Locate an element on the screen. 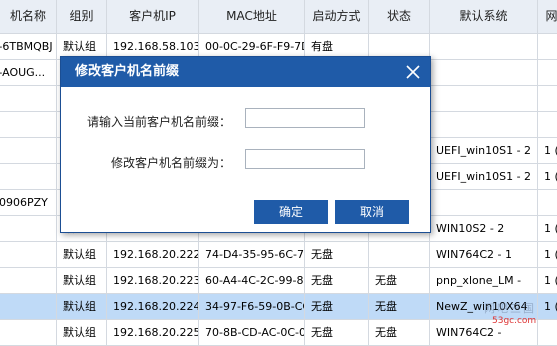 The image size is (557, 346). cancel-button: 取消 is located at coordinates (372, 212).